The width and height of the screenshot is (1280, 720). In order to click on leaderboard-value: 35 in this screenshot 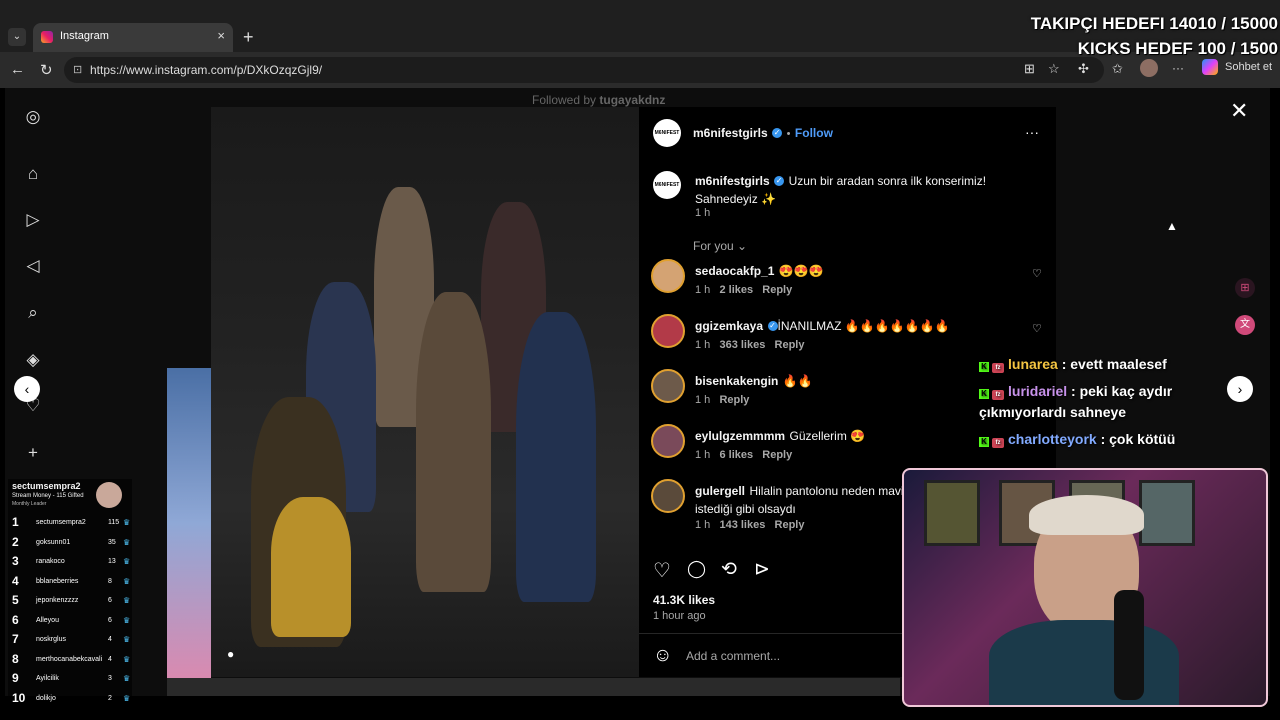, I will do `click(112, 542)`.